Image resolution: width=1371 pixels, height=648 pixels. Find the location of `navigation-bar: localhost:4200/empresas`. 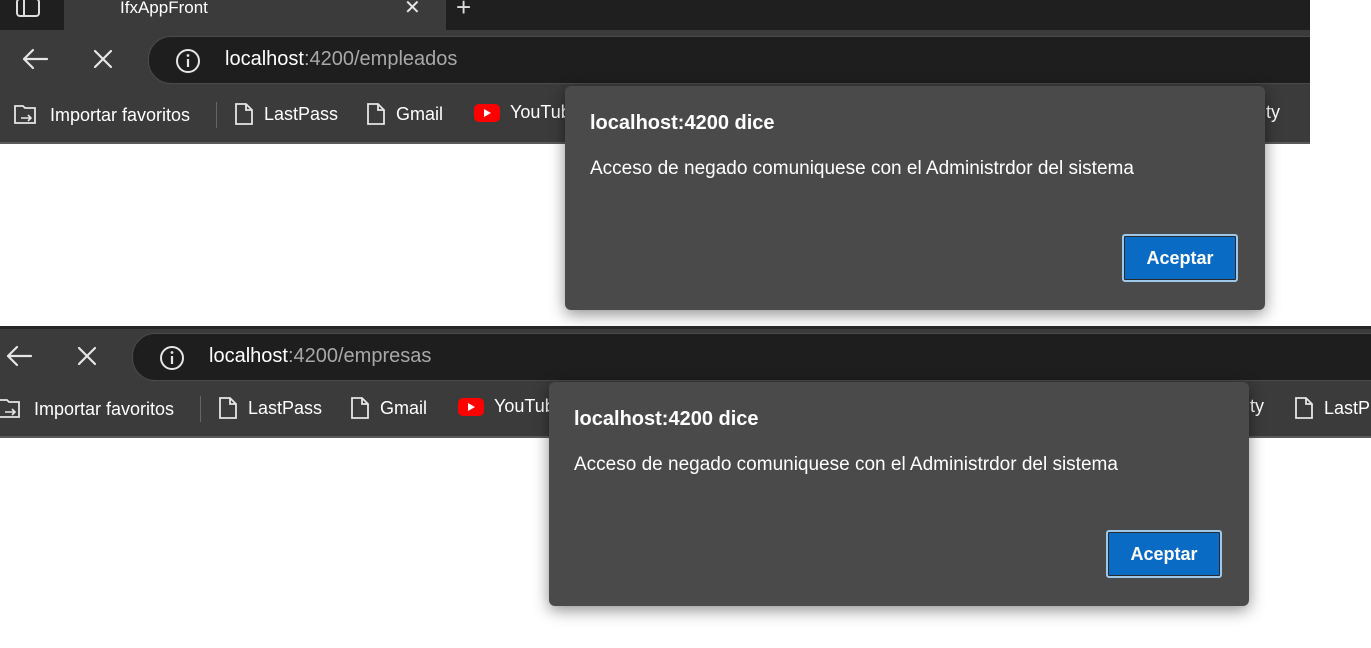

navigation-bar: localhost:4200/empresas is located at coordinates (685, 355).